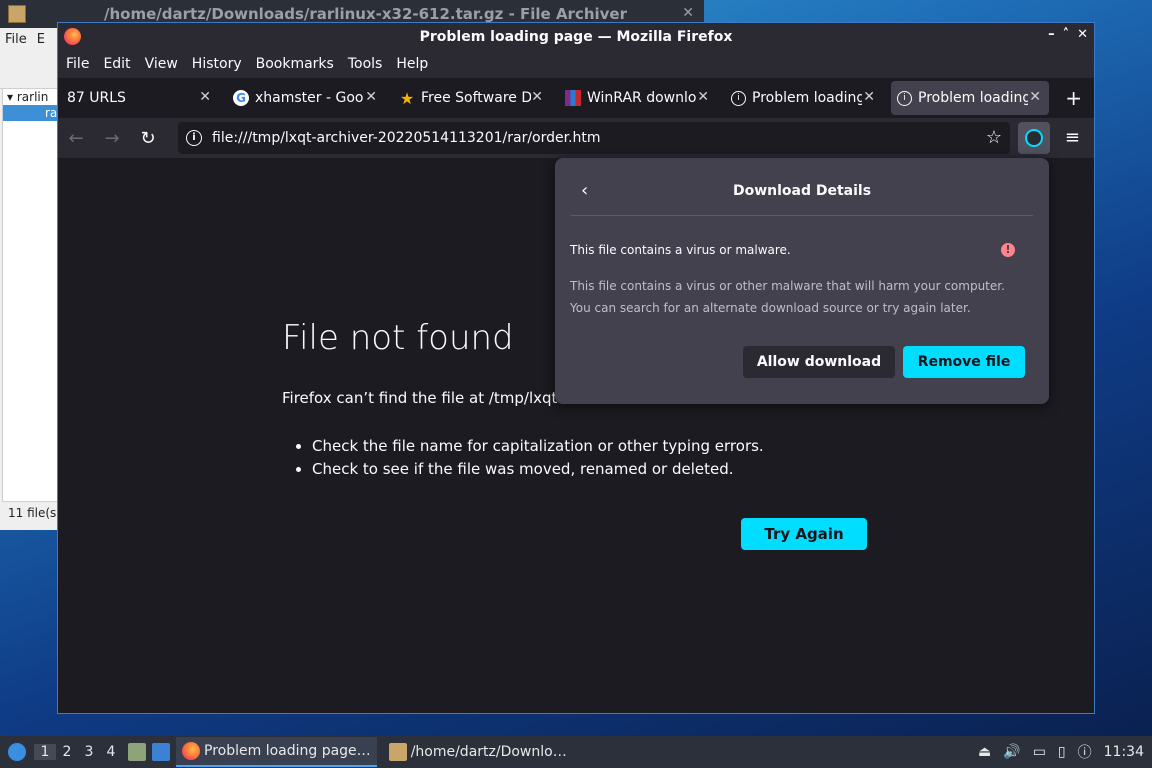 This screenshot has width=1152, height=768. I want to click on firefox-logo-icon, so click(72, 36).